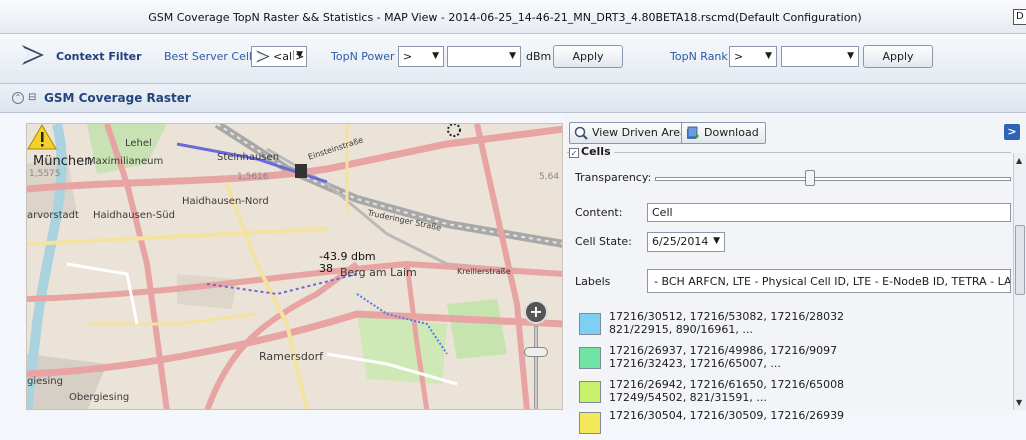  Describe the element at coordinates (1019, 402) in the screenshot. I see `scroll-down-icon: ▼` at that location.